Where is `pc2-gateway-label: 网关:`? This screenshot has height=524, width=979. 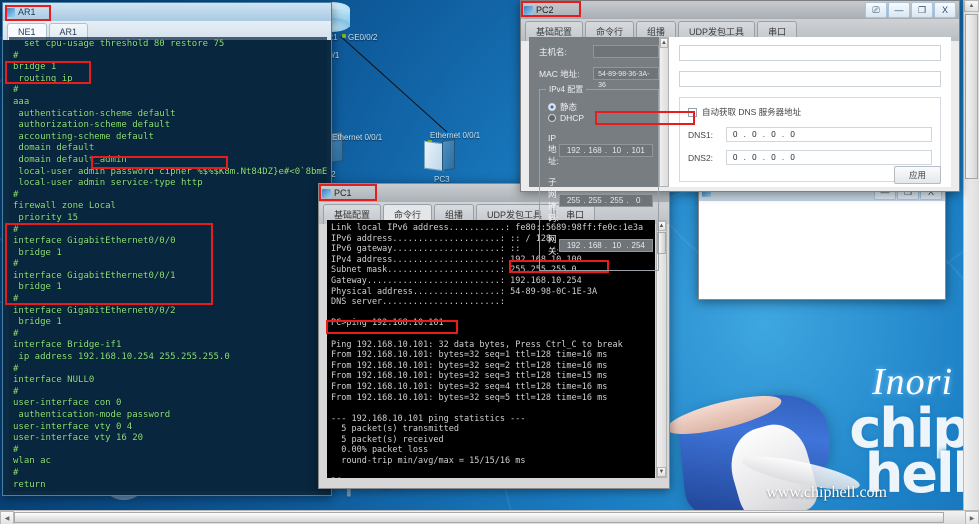
pc2-gateway-label: 网关: is located at coordinates (553, 245).